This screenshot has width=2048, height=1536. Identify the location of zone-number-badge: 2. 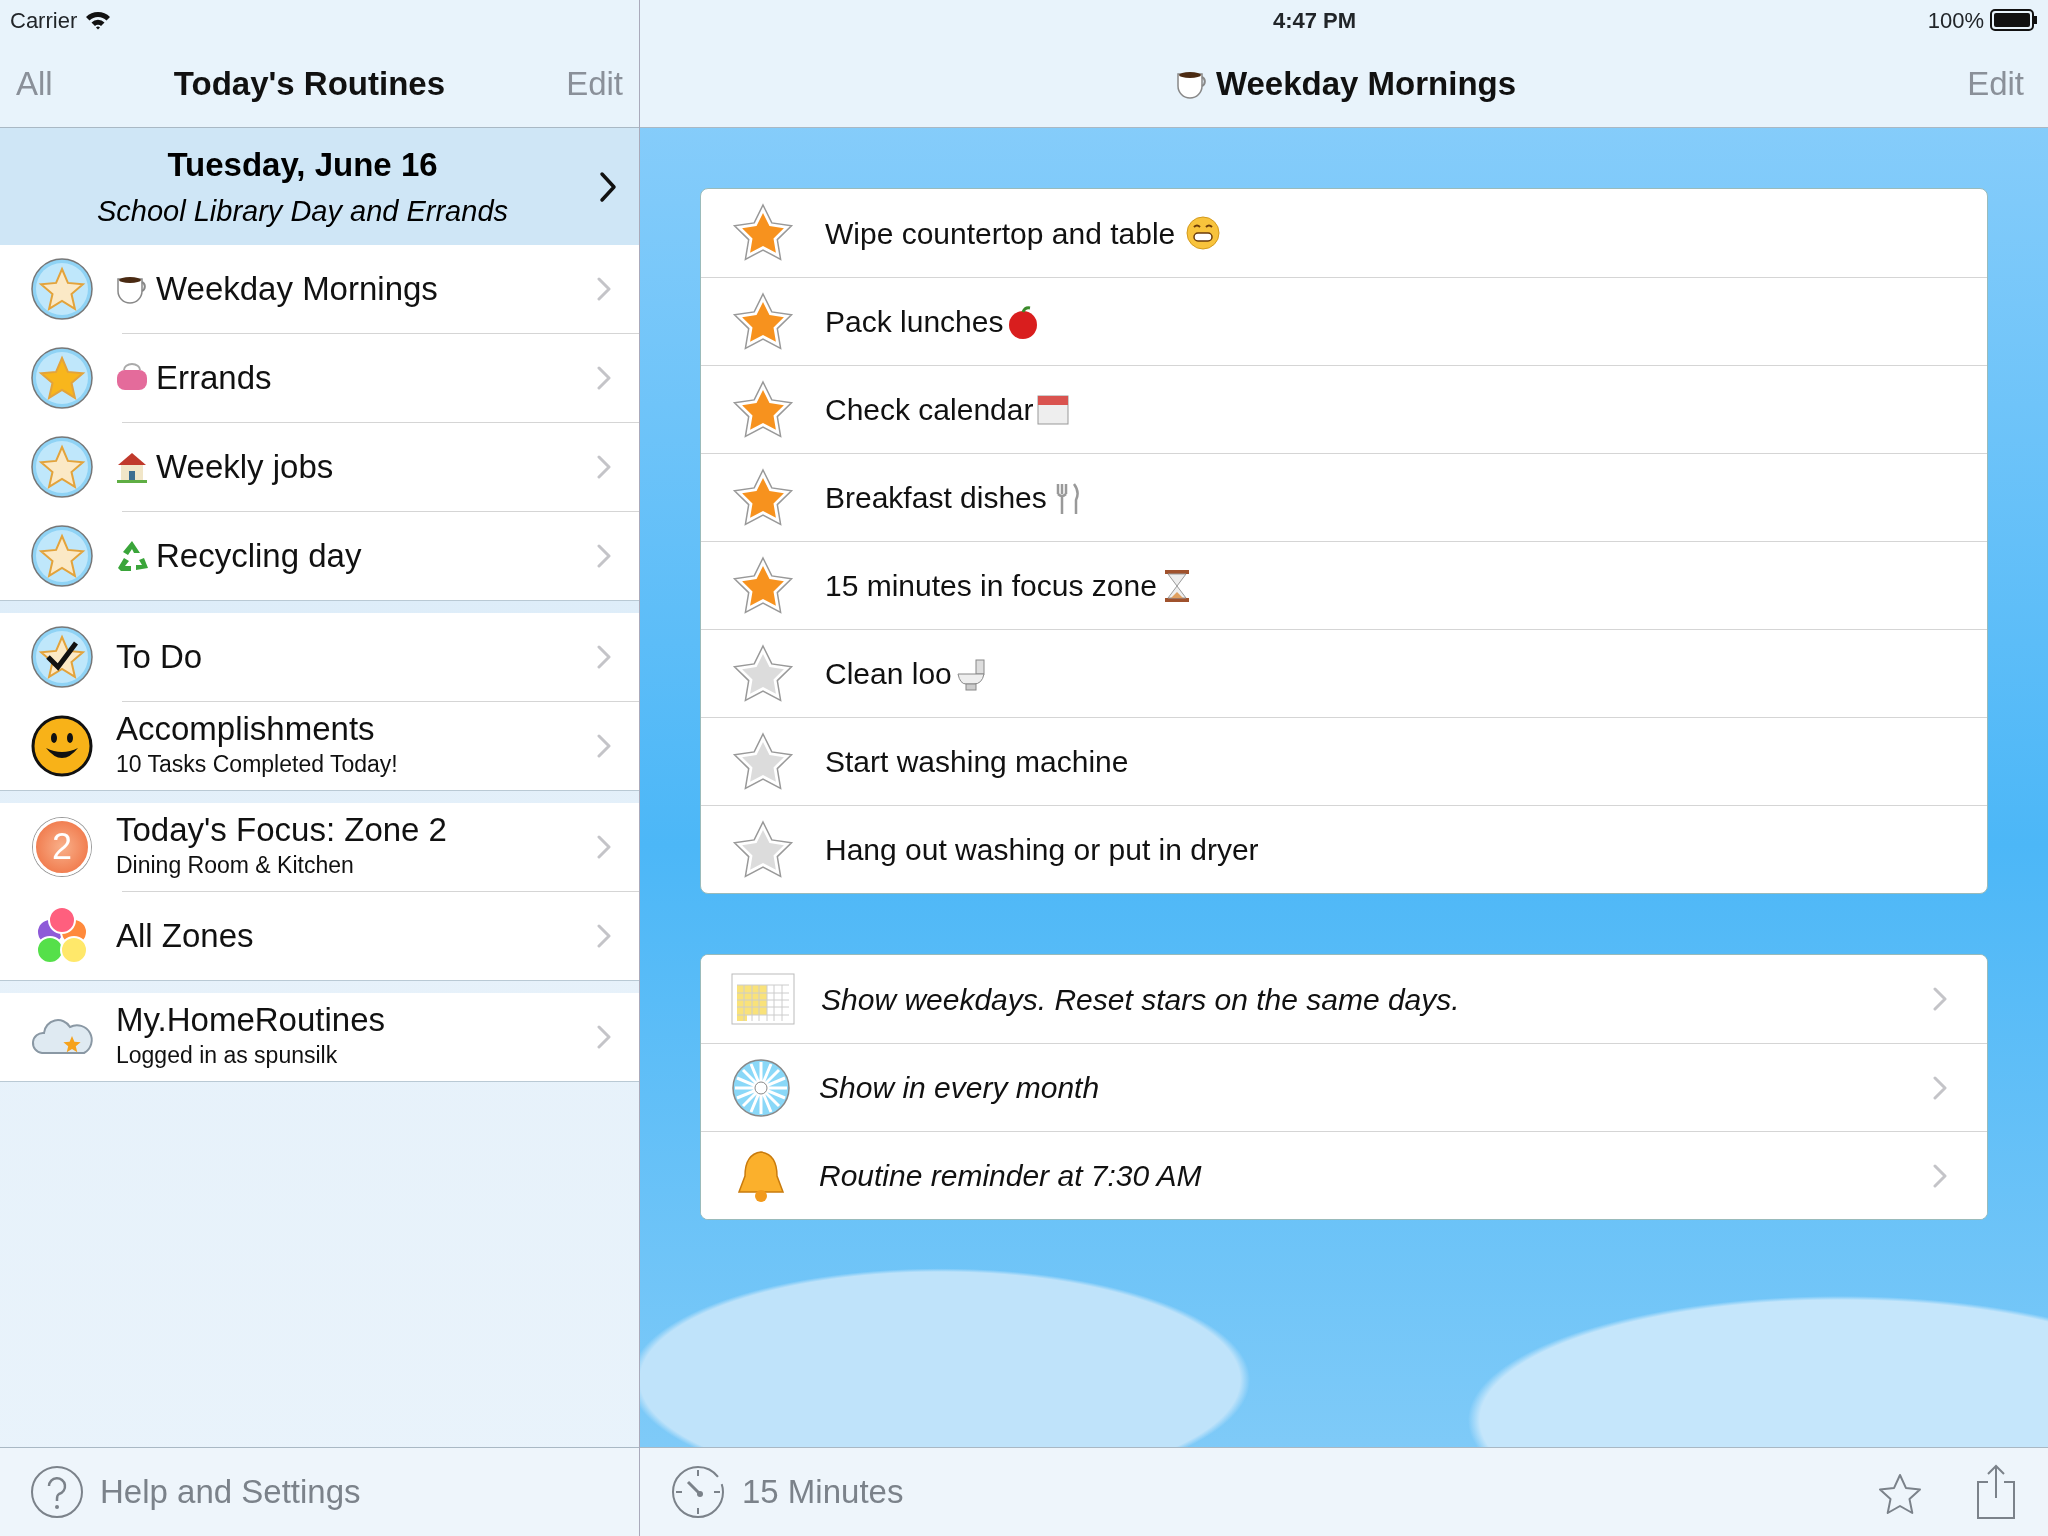
(62, 847).